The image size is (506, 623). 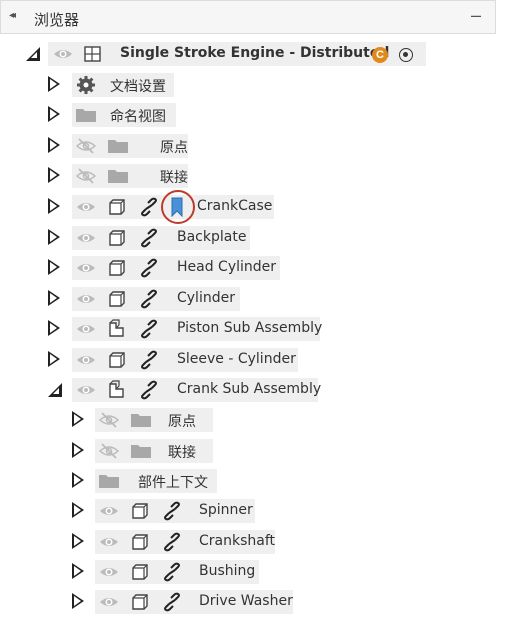 I want to click on tree-item-label: 命名视图, so click(x=138, y=117).